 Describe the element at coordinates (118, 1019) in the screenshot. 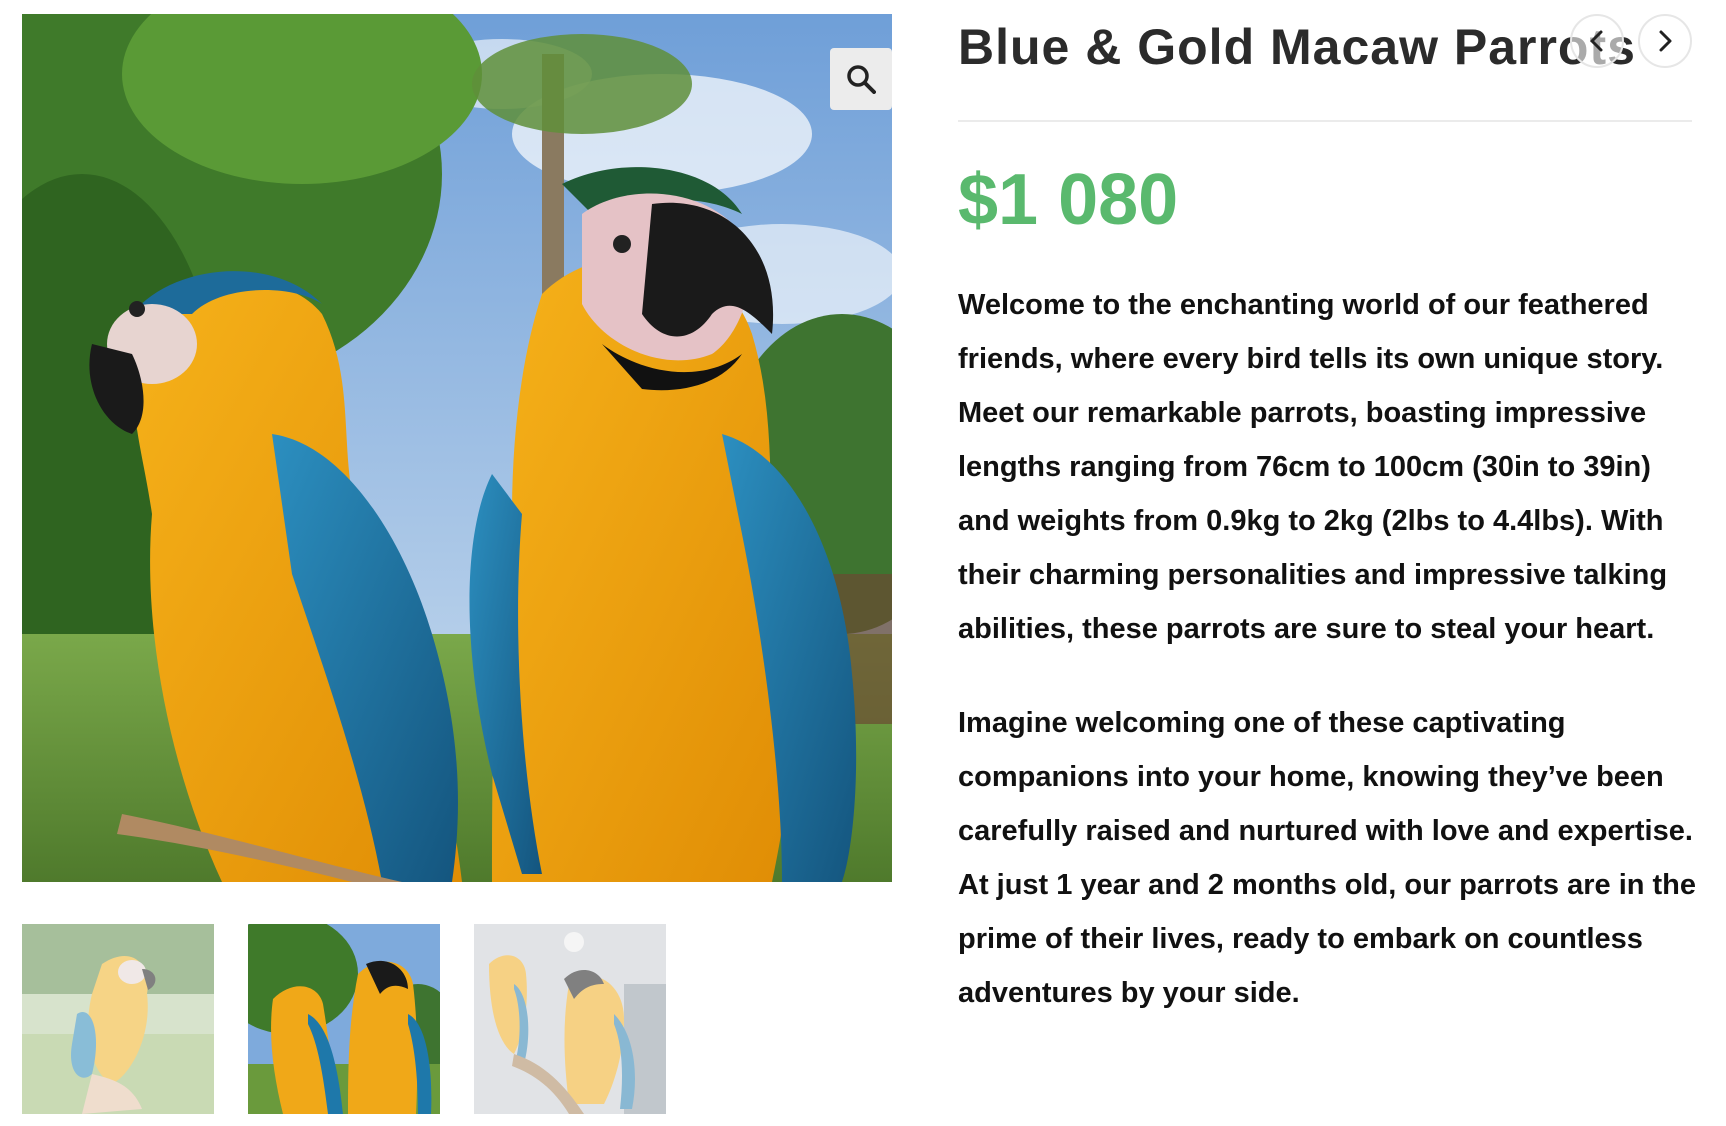

I see `thumbnail-macaw-on-hand` at that location.